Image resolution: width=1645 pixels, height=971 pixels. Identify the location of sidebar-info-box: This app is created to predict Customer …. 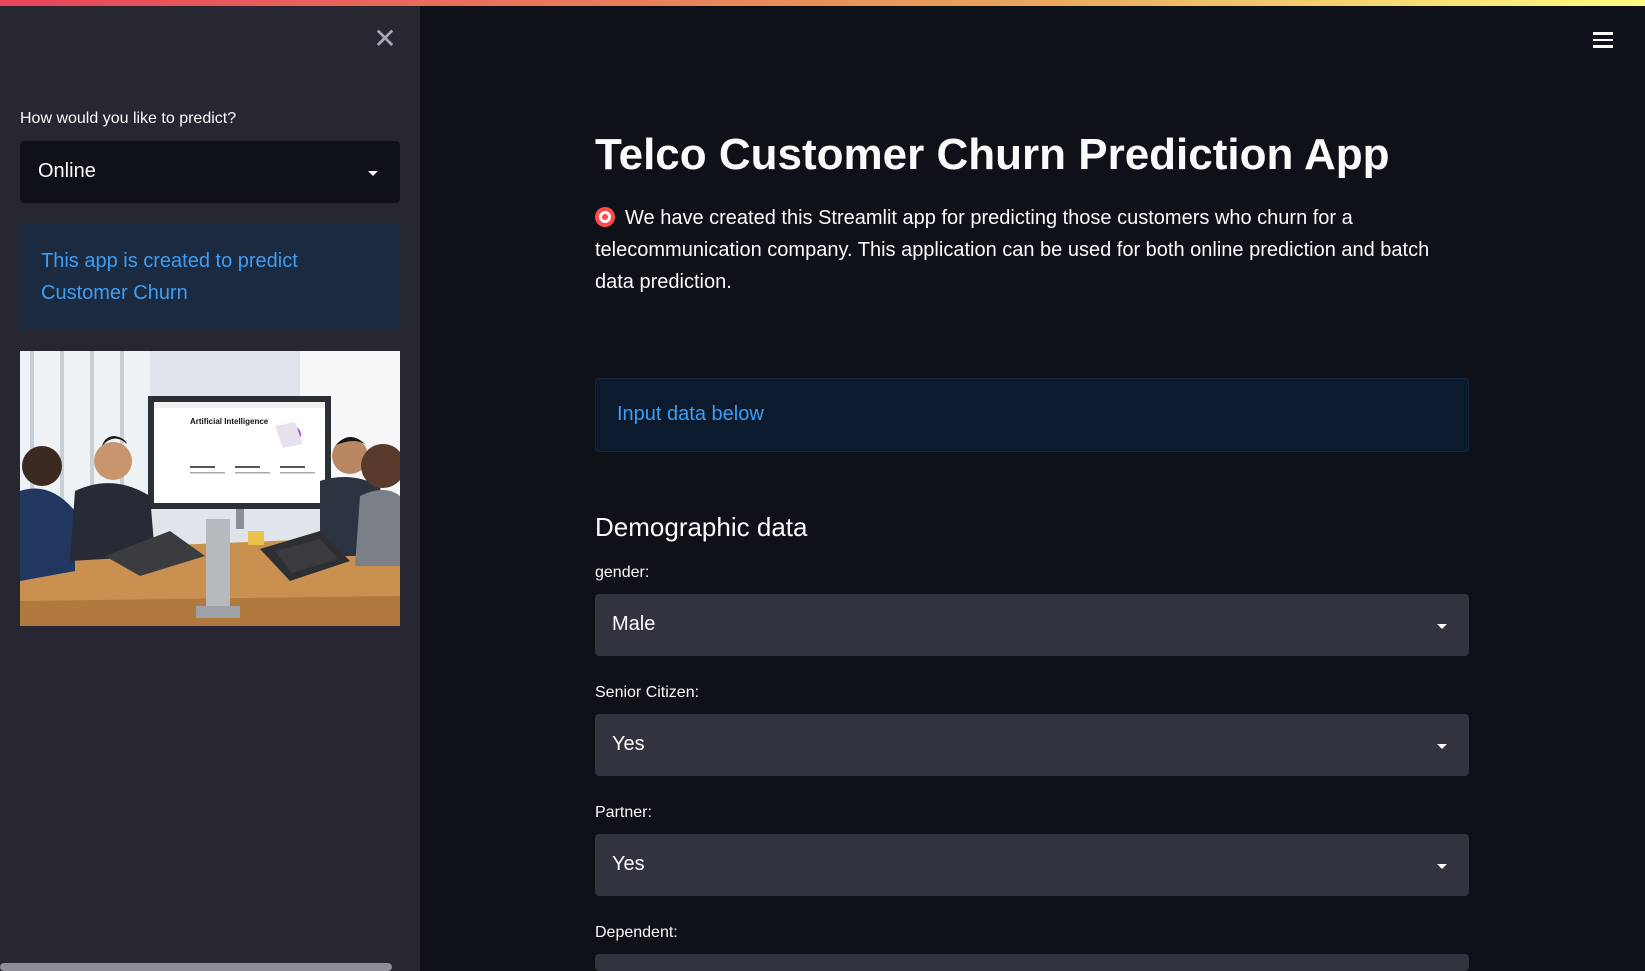
(210, 276).